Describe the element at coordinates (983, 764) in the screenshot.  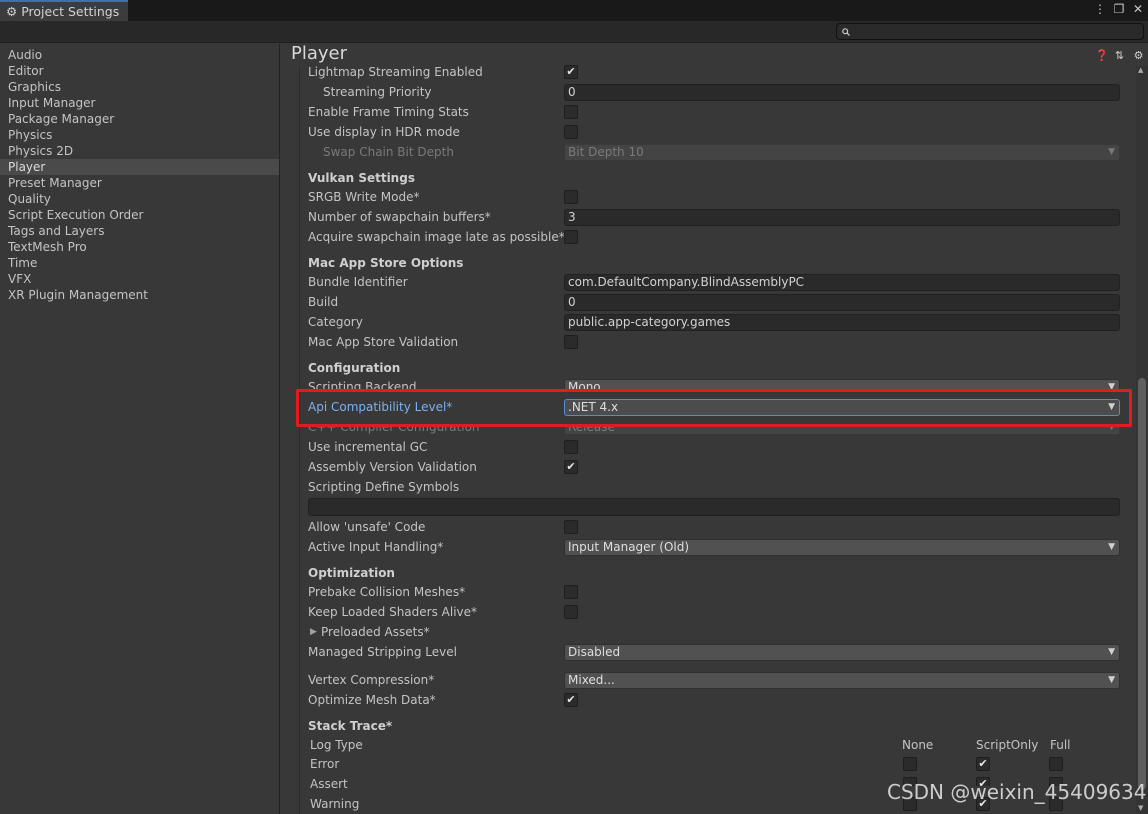
I see `error-script-only-checkbox: ✔` at that location.